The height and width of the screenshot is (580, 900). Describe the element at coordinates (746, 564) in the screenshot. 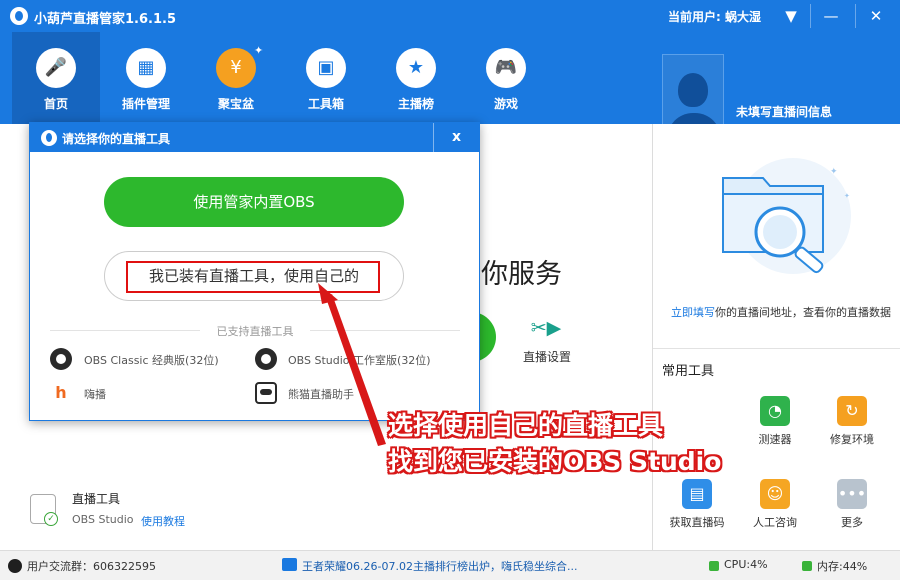

I see `cpu-usage: CPU:4%` at that location.